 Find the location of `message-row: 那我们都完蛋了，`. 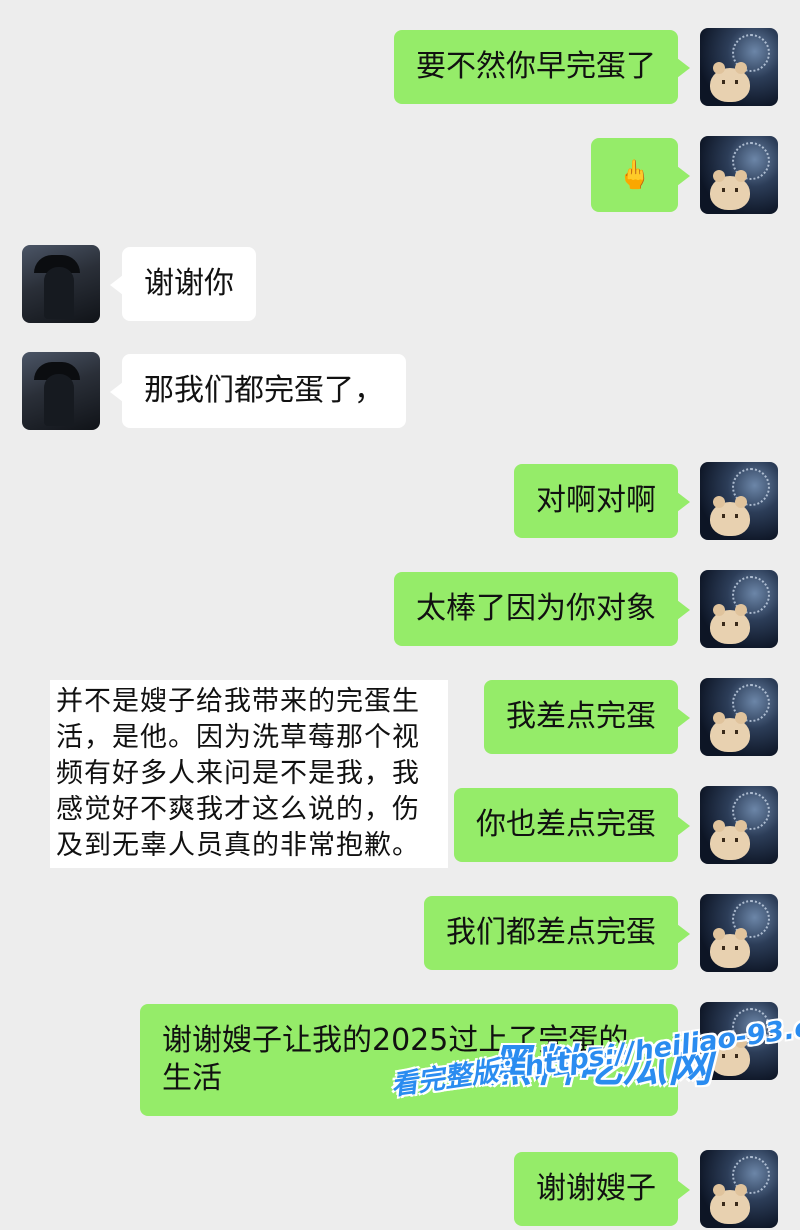

message-row: 那我们都完蛋了， is located at coordinates (400, 392).